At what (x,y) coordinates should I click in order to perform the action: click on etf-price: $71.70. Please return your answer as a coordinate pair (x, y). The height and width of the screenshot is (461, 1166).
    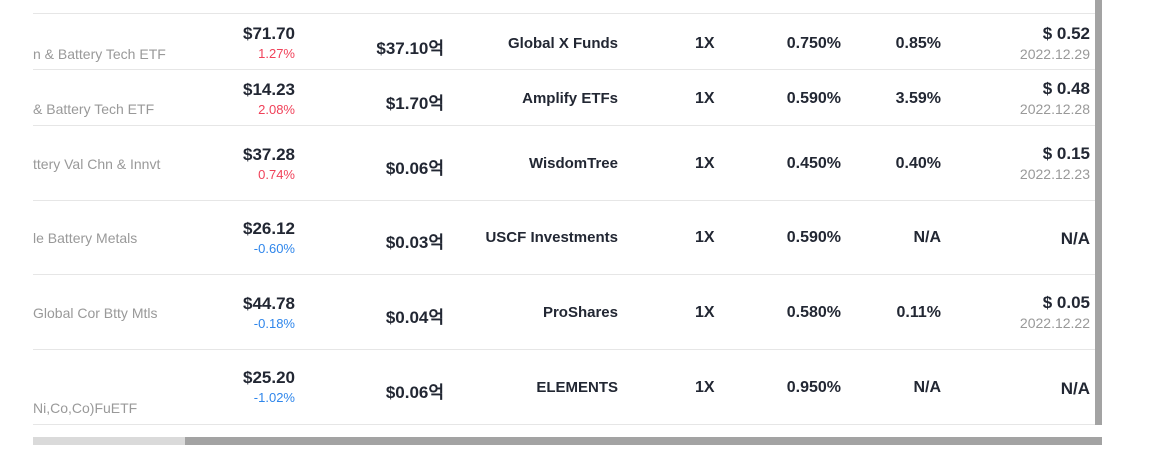
    Looking at the image, I should click on (269, 33).